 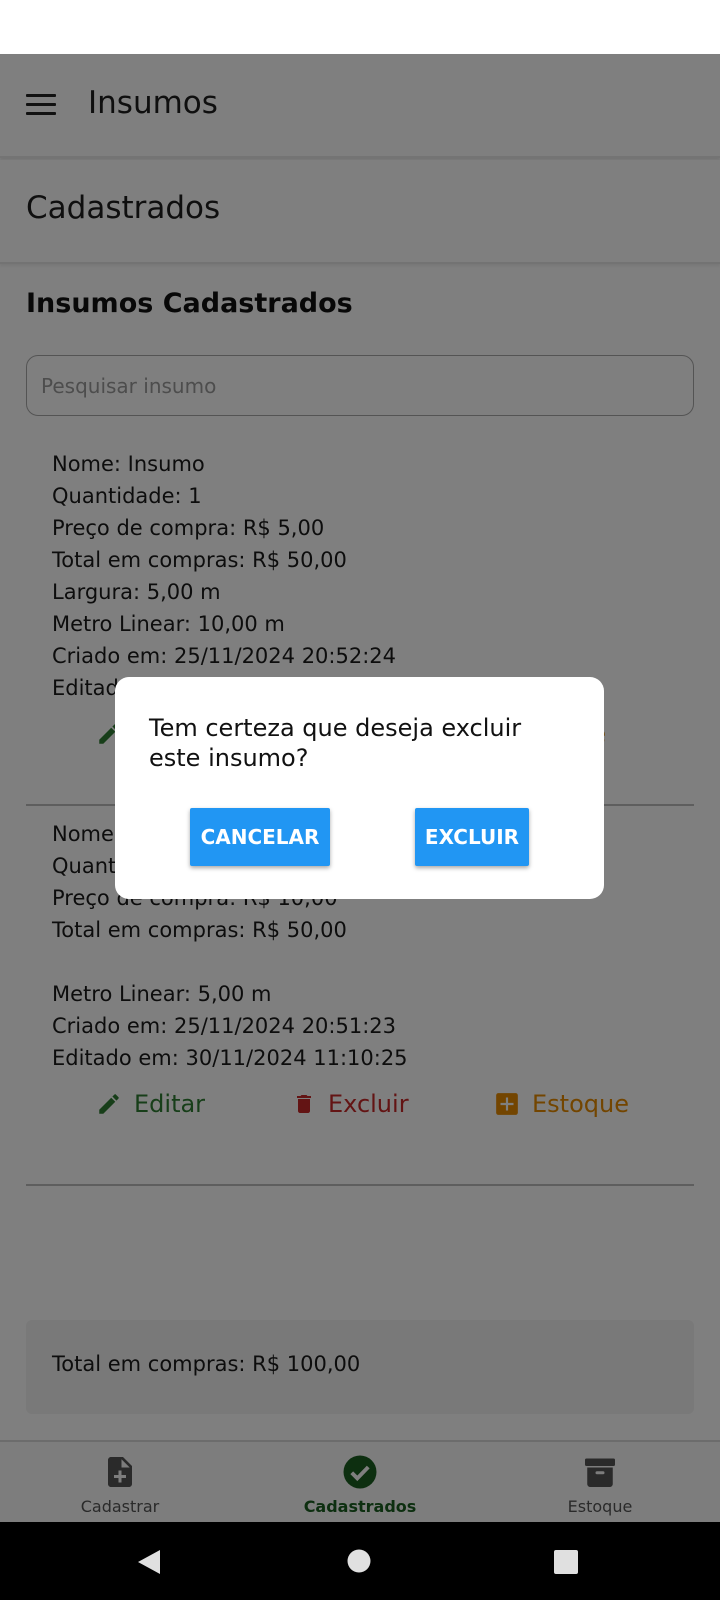 What do you see at coordinates (566, 1562) in the screenshot?
I see `recents-icon` at bounding box center [566, 1562].